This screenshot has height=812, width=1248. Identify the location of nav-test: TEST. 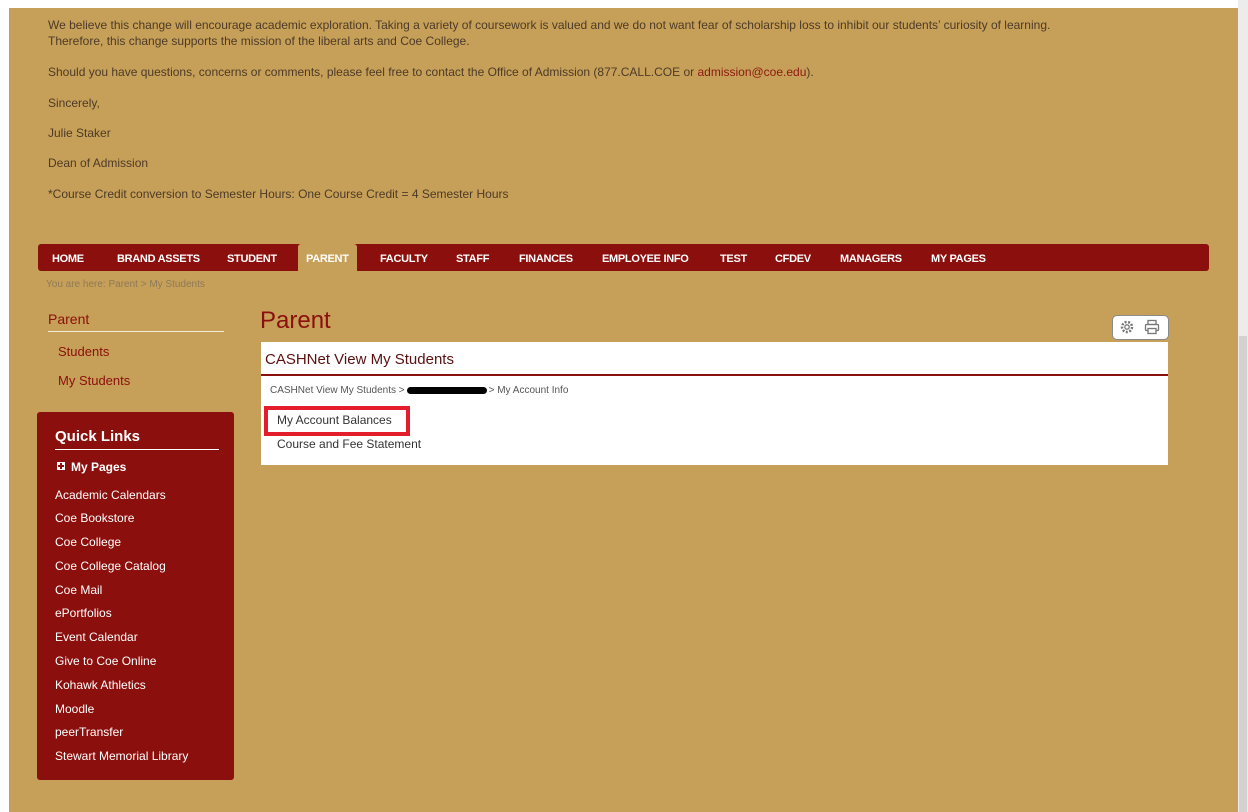
(733, 257).